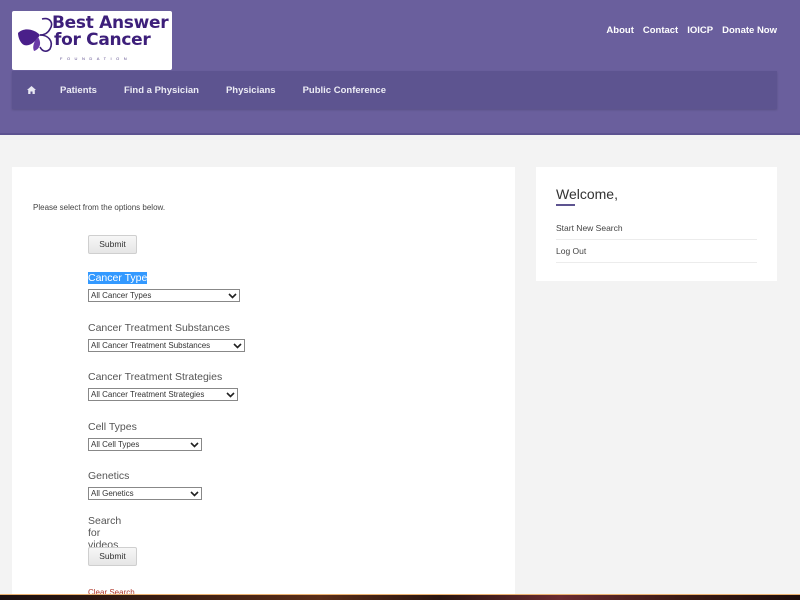 The image size is (800, 600). Describe the element at coordinates (159, 328) in the screenshot. I see `label-cancer-treatment-substances: Cancer Treatment Substances` at that location.